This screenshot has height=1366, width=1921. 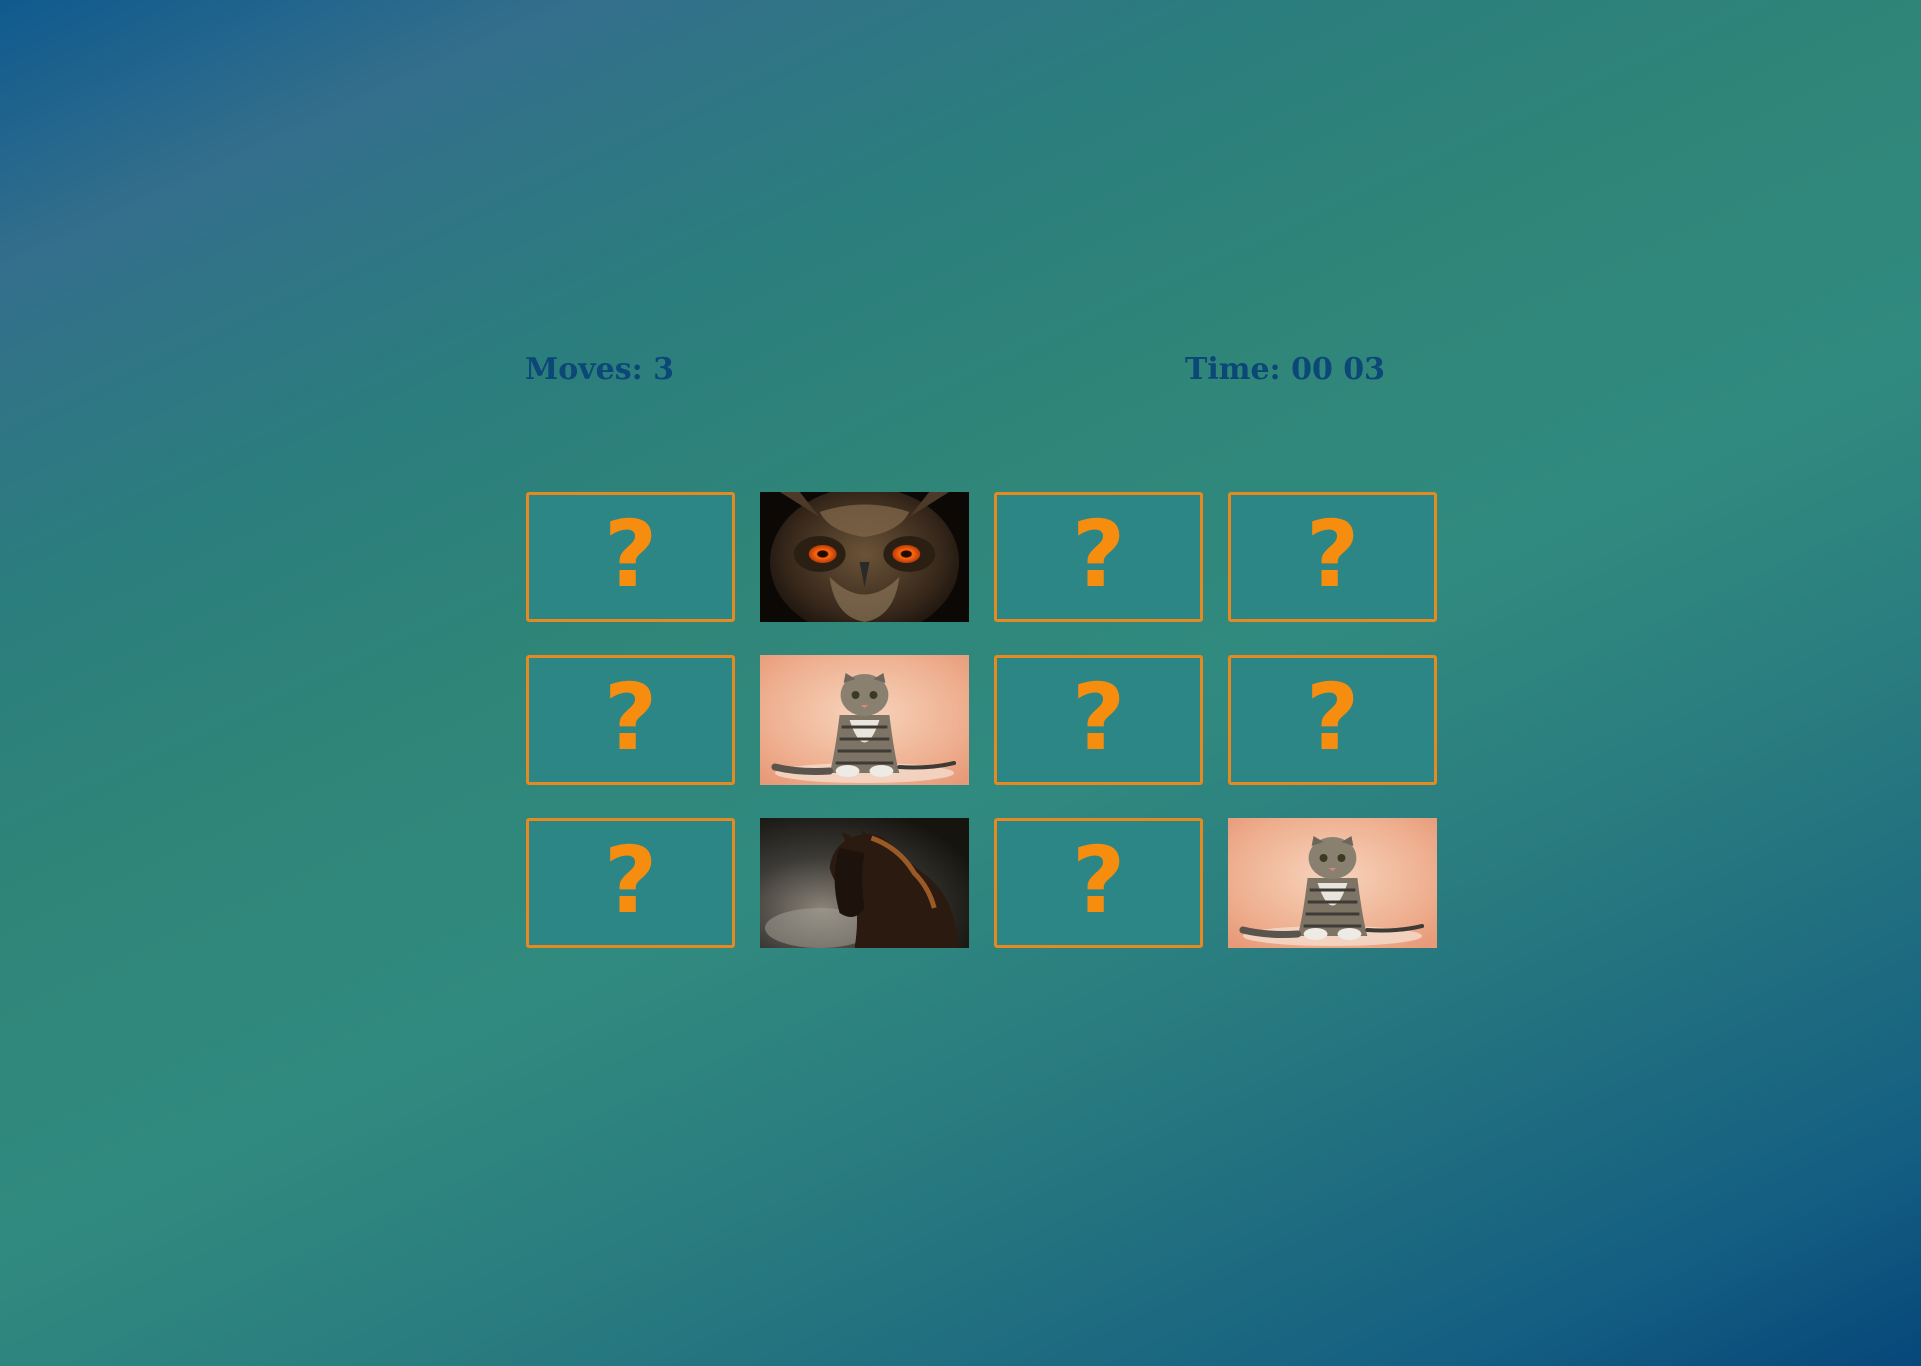 I want to click on stats-bar: Moves: 3 Time: 00 03, so click(x=955, y=374).